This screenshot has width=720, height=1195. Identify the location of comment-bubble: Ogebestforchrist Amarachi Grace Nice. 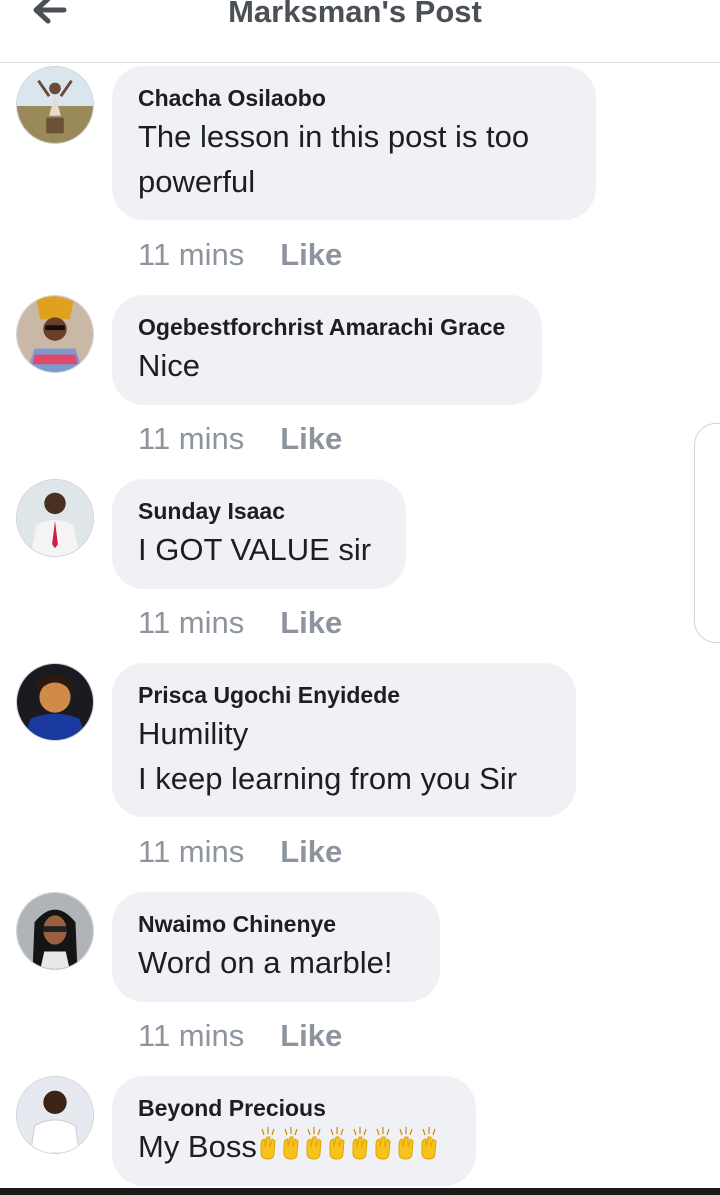
(327, 350).